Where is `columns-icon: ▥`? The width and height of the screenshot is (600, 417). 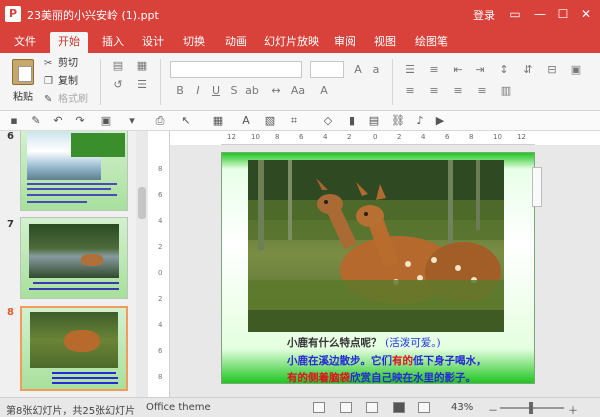 columns-icon: ▥ is located at coordinates (506, 91).